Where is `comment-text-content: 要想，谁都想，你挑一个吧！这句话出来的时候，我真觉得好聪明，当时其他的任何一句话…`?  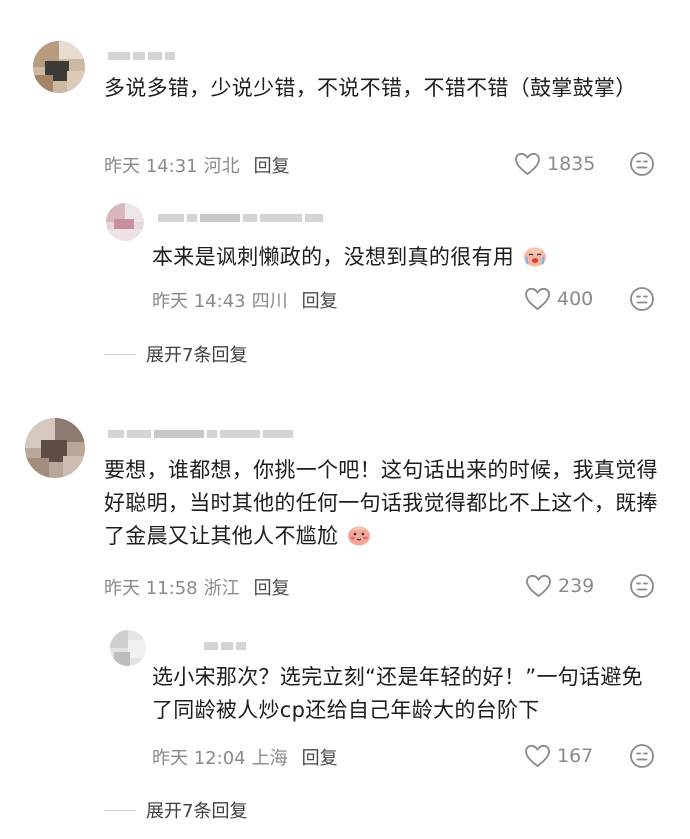 comment-text-content: 要想，谁都想，你挑一个吧！这句话出来的时候，我真觉得好聪明，当时其他的任何一句话… is located at coordinates (381, 503).